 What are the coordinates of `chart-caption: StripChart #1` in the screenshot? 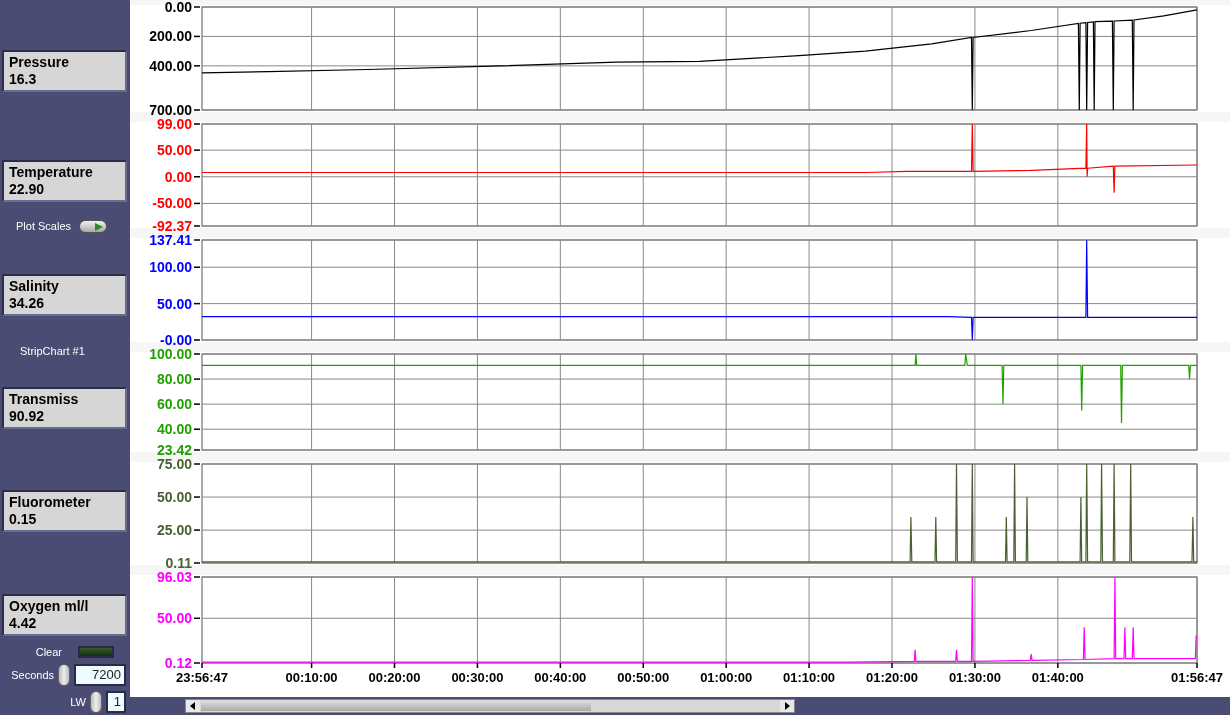 It's located at (52, 350).